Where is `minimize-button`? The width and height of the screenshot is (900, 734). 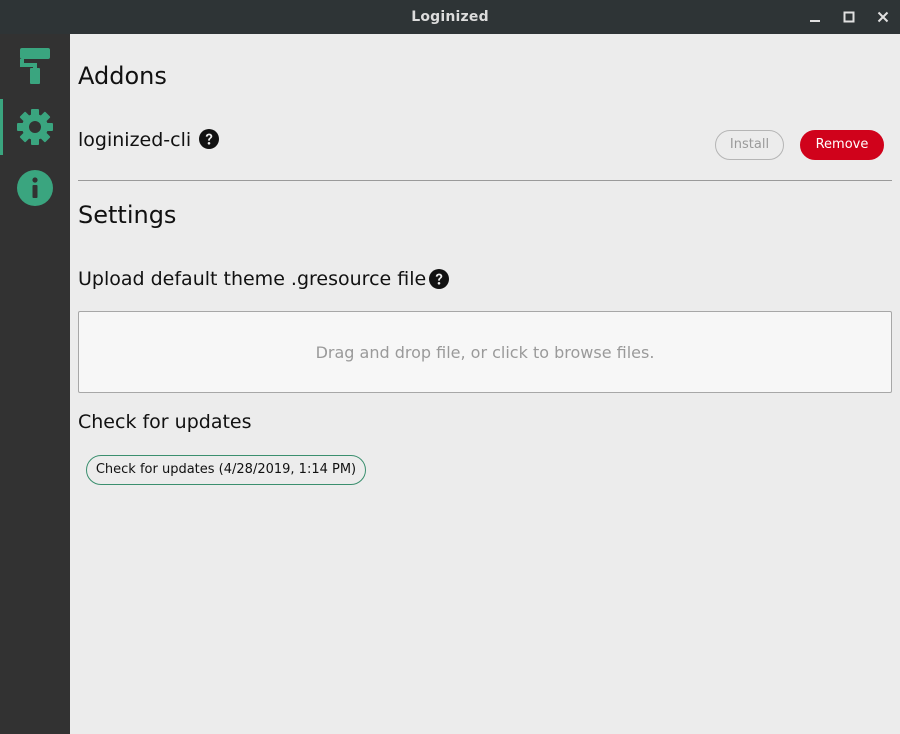 minimize-button is located at coordinates (815, 17).